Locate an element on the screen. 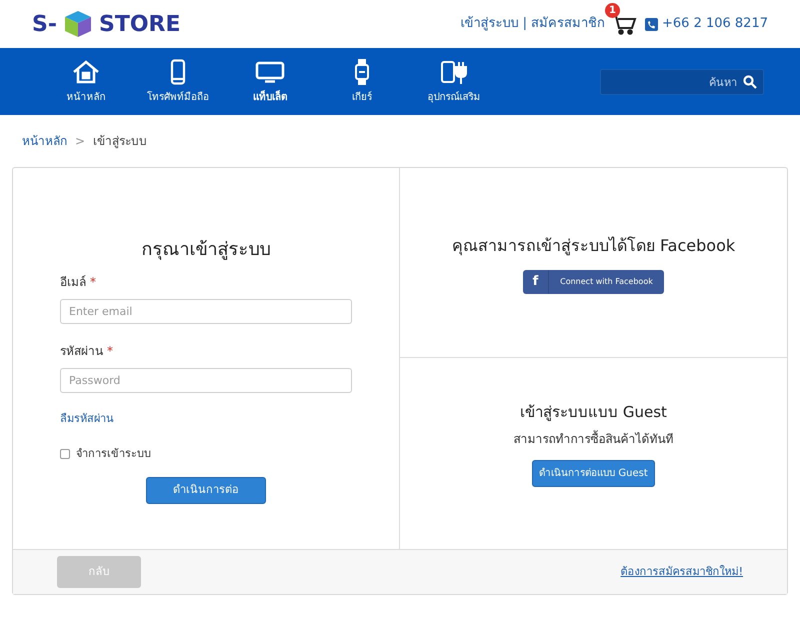 The height and width of the screenshot is (620, 800). nav-item: หน้าหลัก is located at coordinates (86, 81).